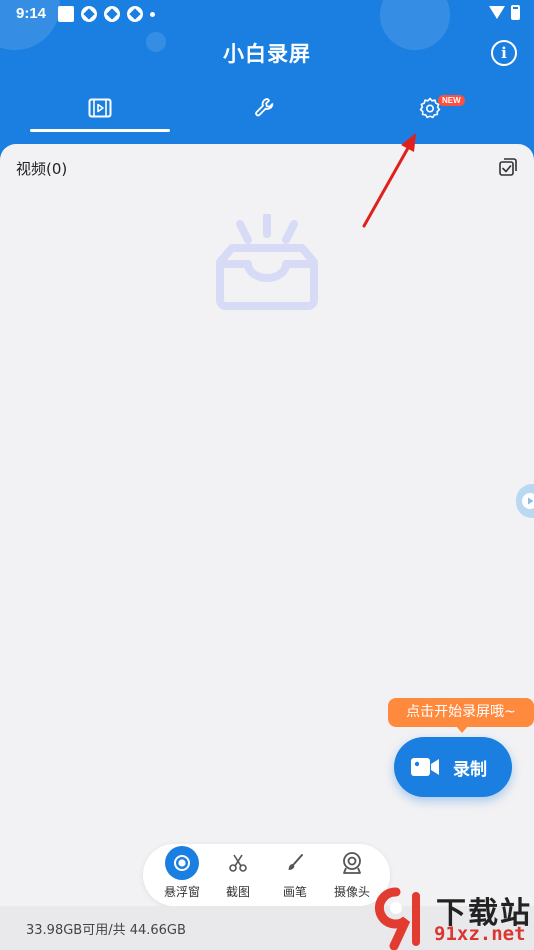  I want to click on video-count-label: 视频(0), so click(42, 169).